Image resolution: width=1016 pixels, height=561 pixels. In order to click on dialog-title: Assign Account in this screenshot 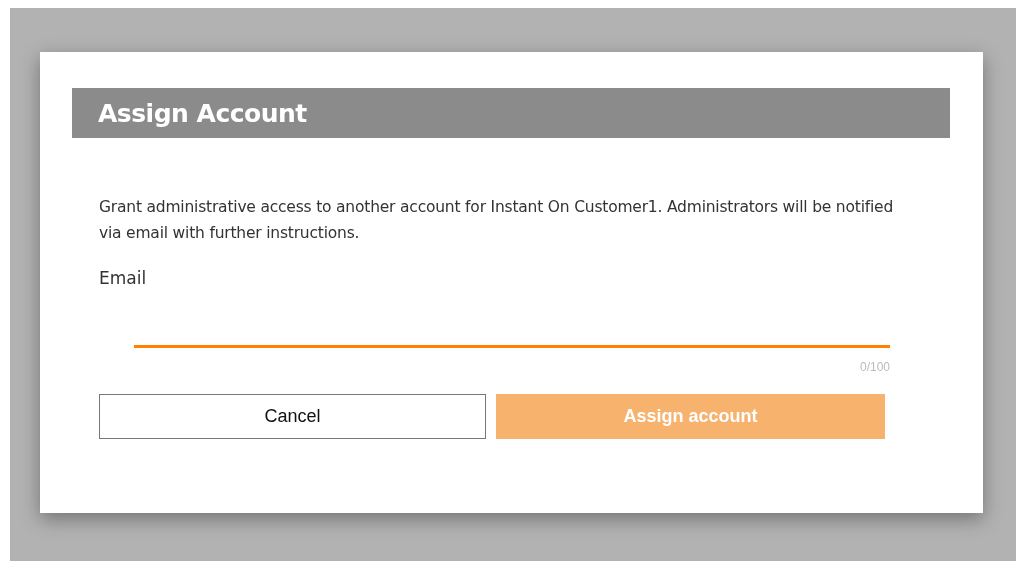, I will do `click(202, 113)`.